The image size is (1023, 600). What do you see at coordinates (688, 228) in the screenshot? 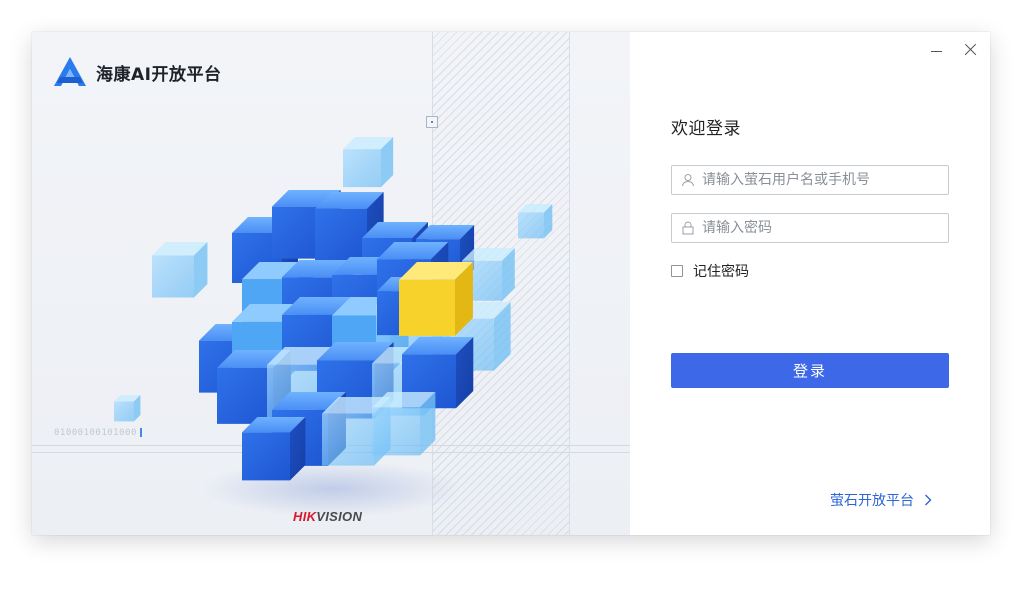
I see `lock-icon` at bounding box center [688, 228].